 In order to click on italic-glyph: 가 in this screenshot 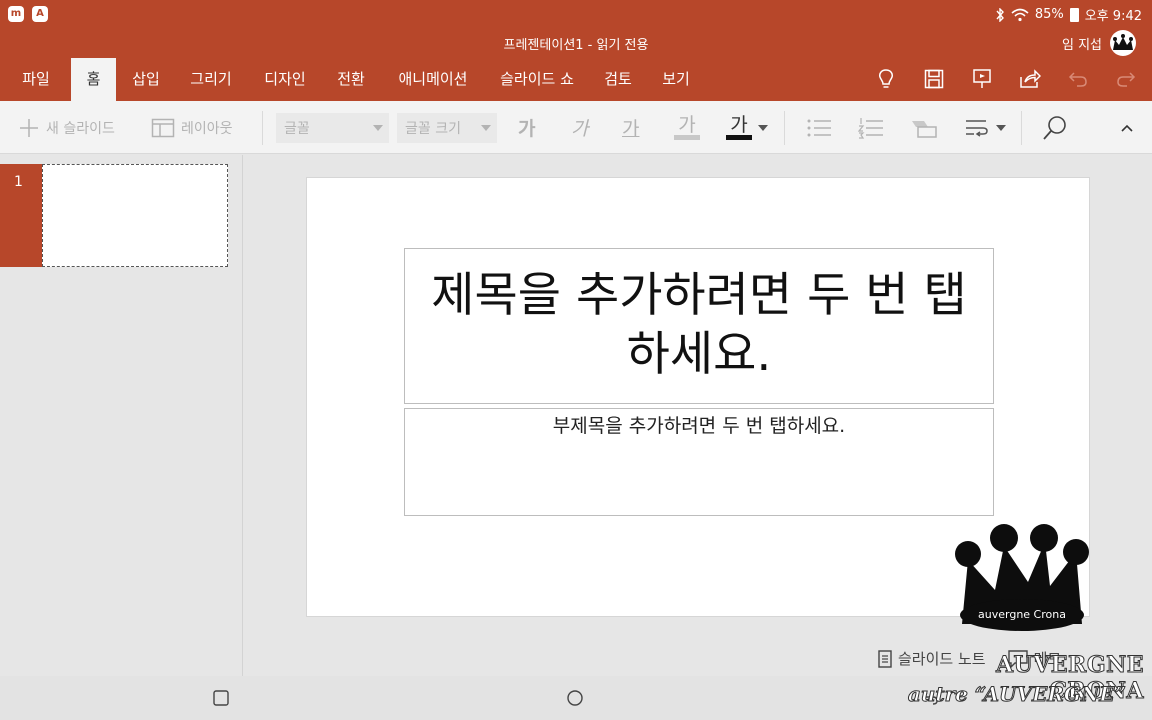, I will do `click(580, 129)`.